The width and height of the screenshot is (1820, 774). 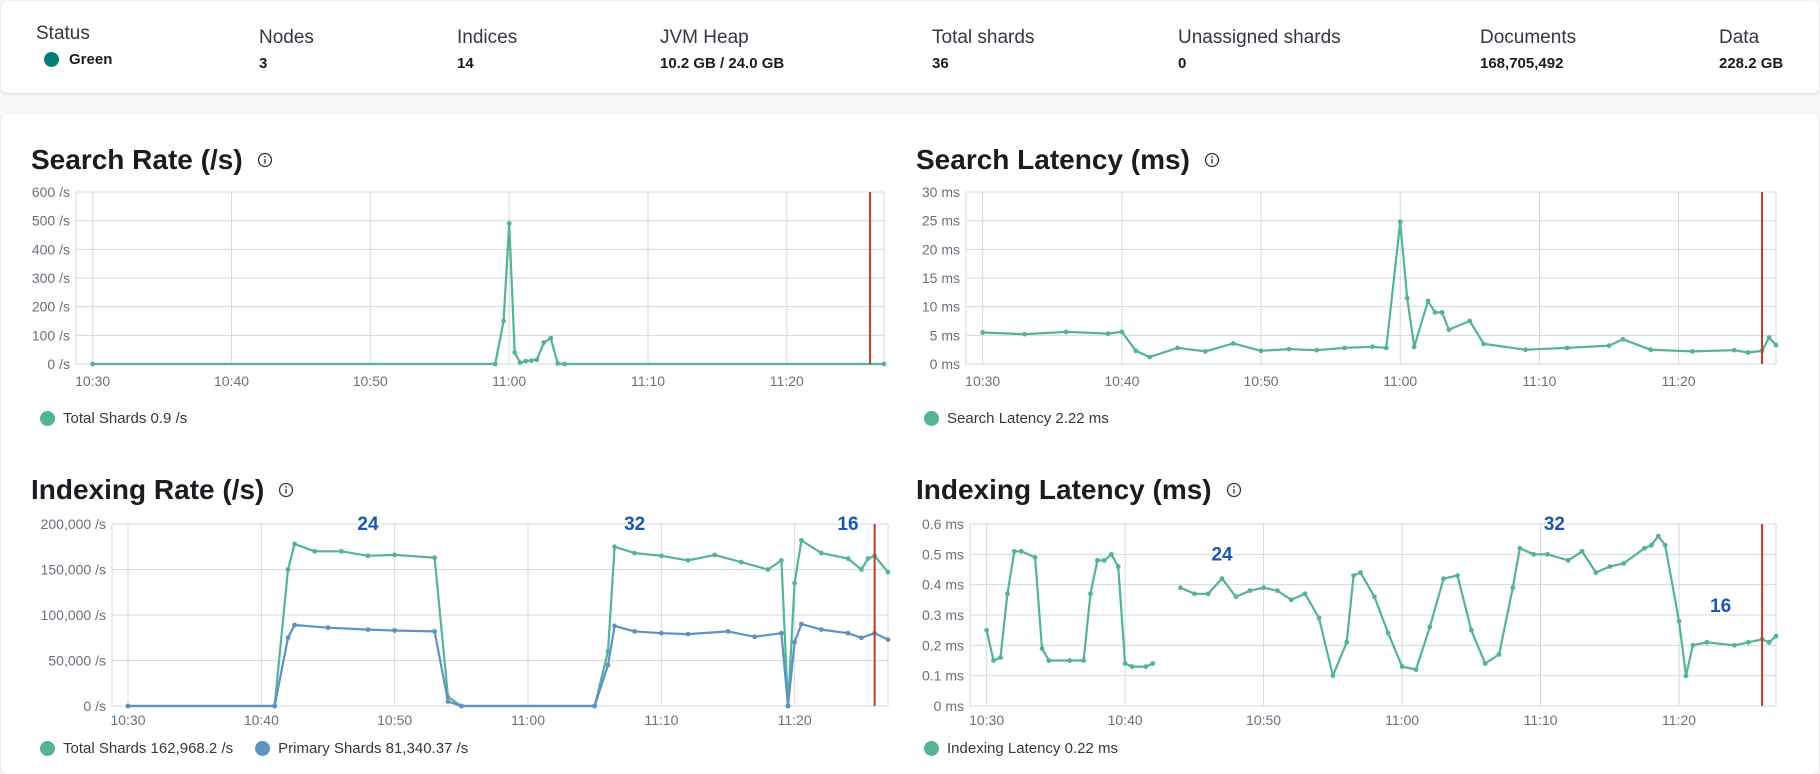 I want to click on stat-data-value: 228.2 GB, so click(x=1751, y=63).